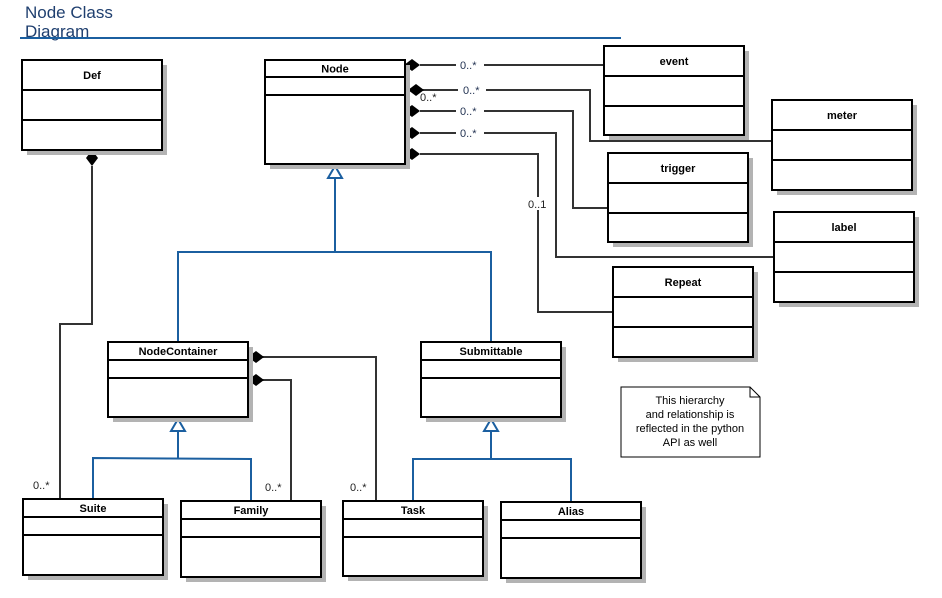 The image size is (942, 598). What do you see at coordinates (683, 283) in the screenshot?
I see `class-name: Repeat` at bounding box center [683, 283].